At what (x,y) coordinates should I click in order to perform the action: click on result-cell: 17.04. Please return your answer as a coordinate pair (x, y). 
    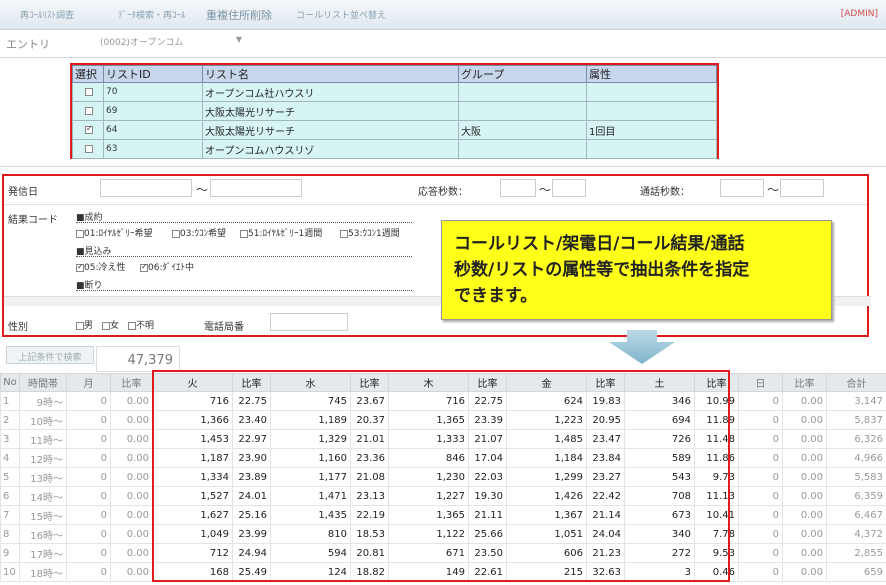
    Looking at the image, I should click on (487, 458).